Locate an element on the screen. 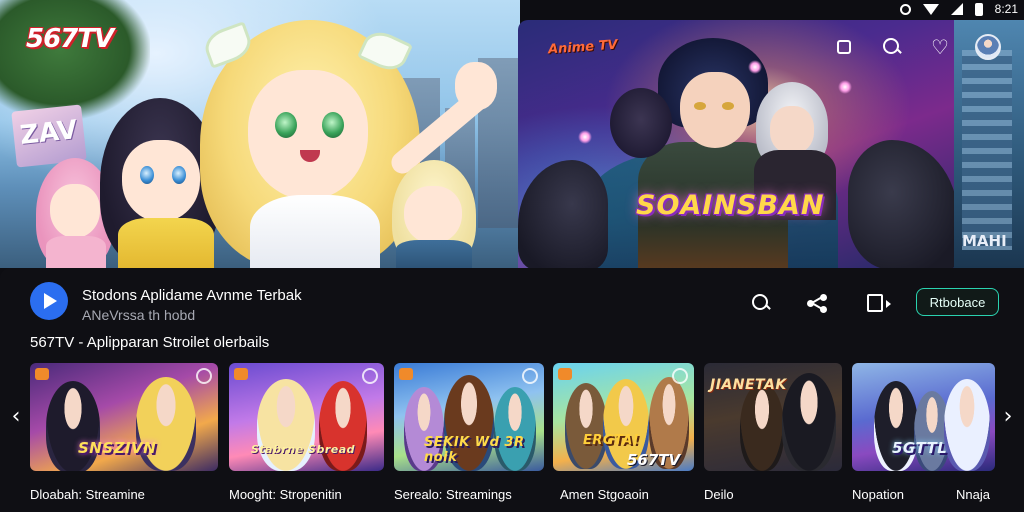  avatar is located at coordinates (988, 47).